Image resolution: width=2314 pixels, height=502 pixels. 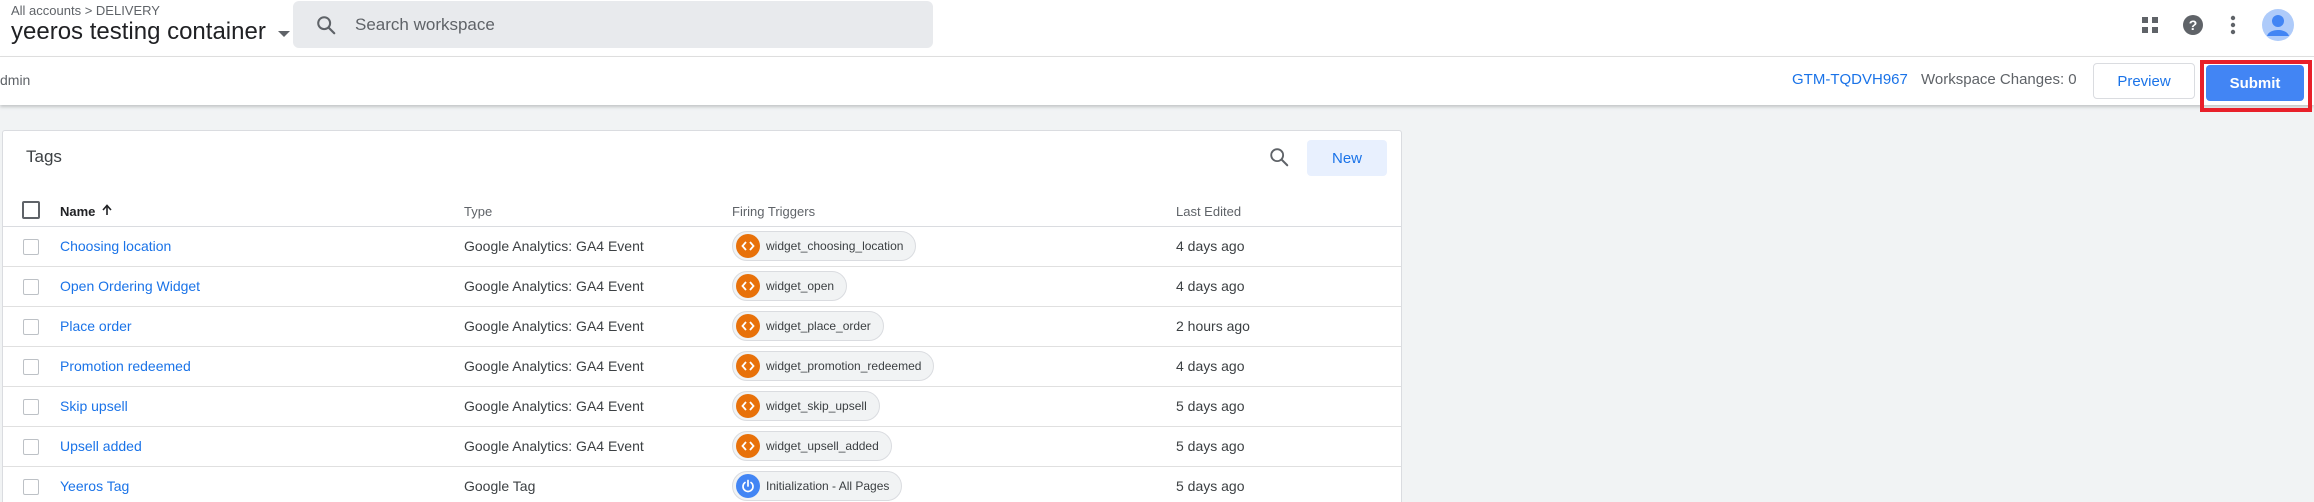 I want to click on trigger-chip: widget_place_order, so click(x=808, y=326).